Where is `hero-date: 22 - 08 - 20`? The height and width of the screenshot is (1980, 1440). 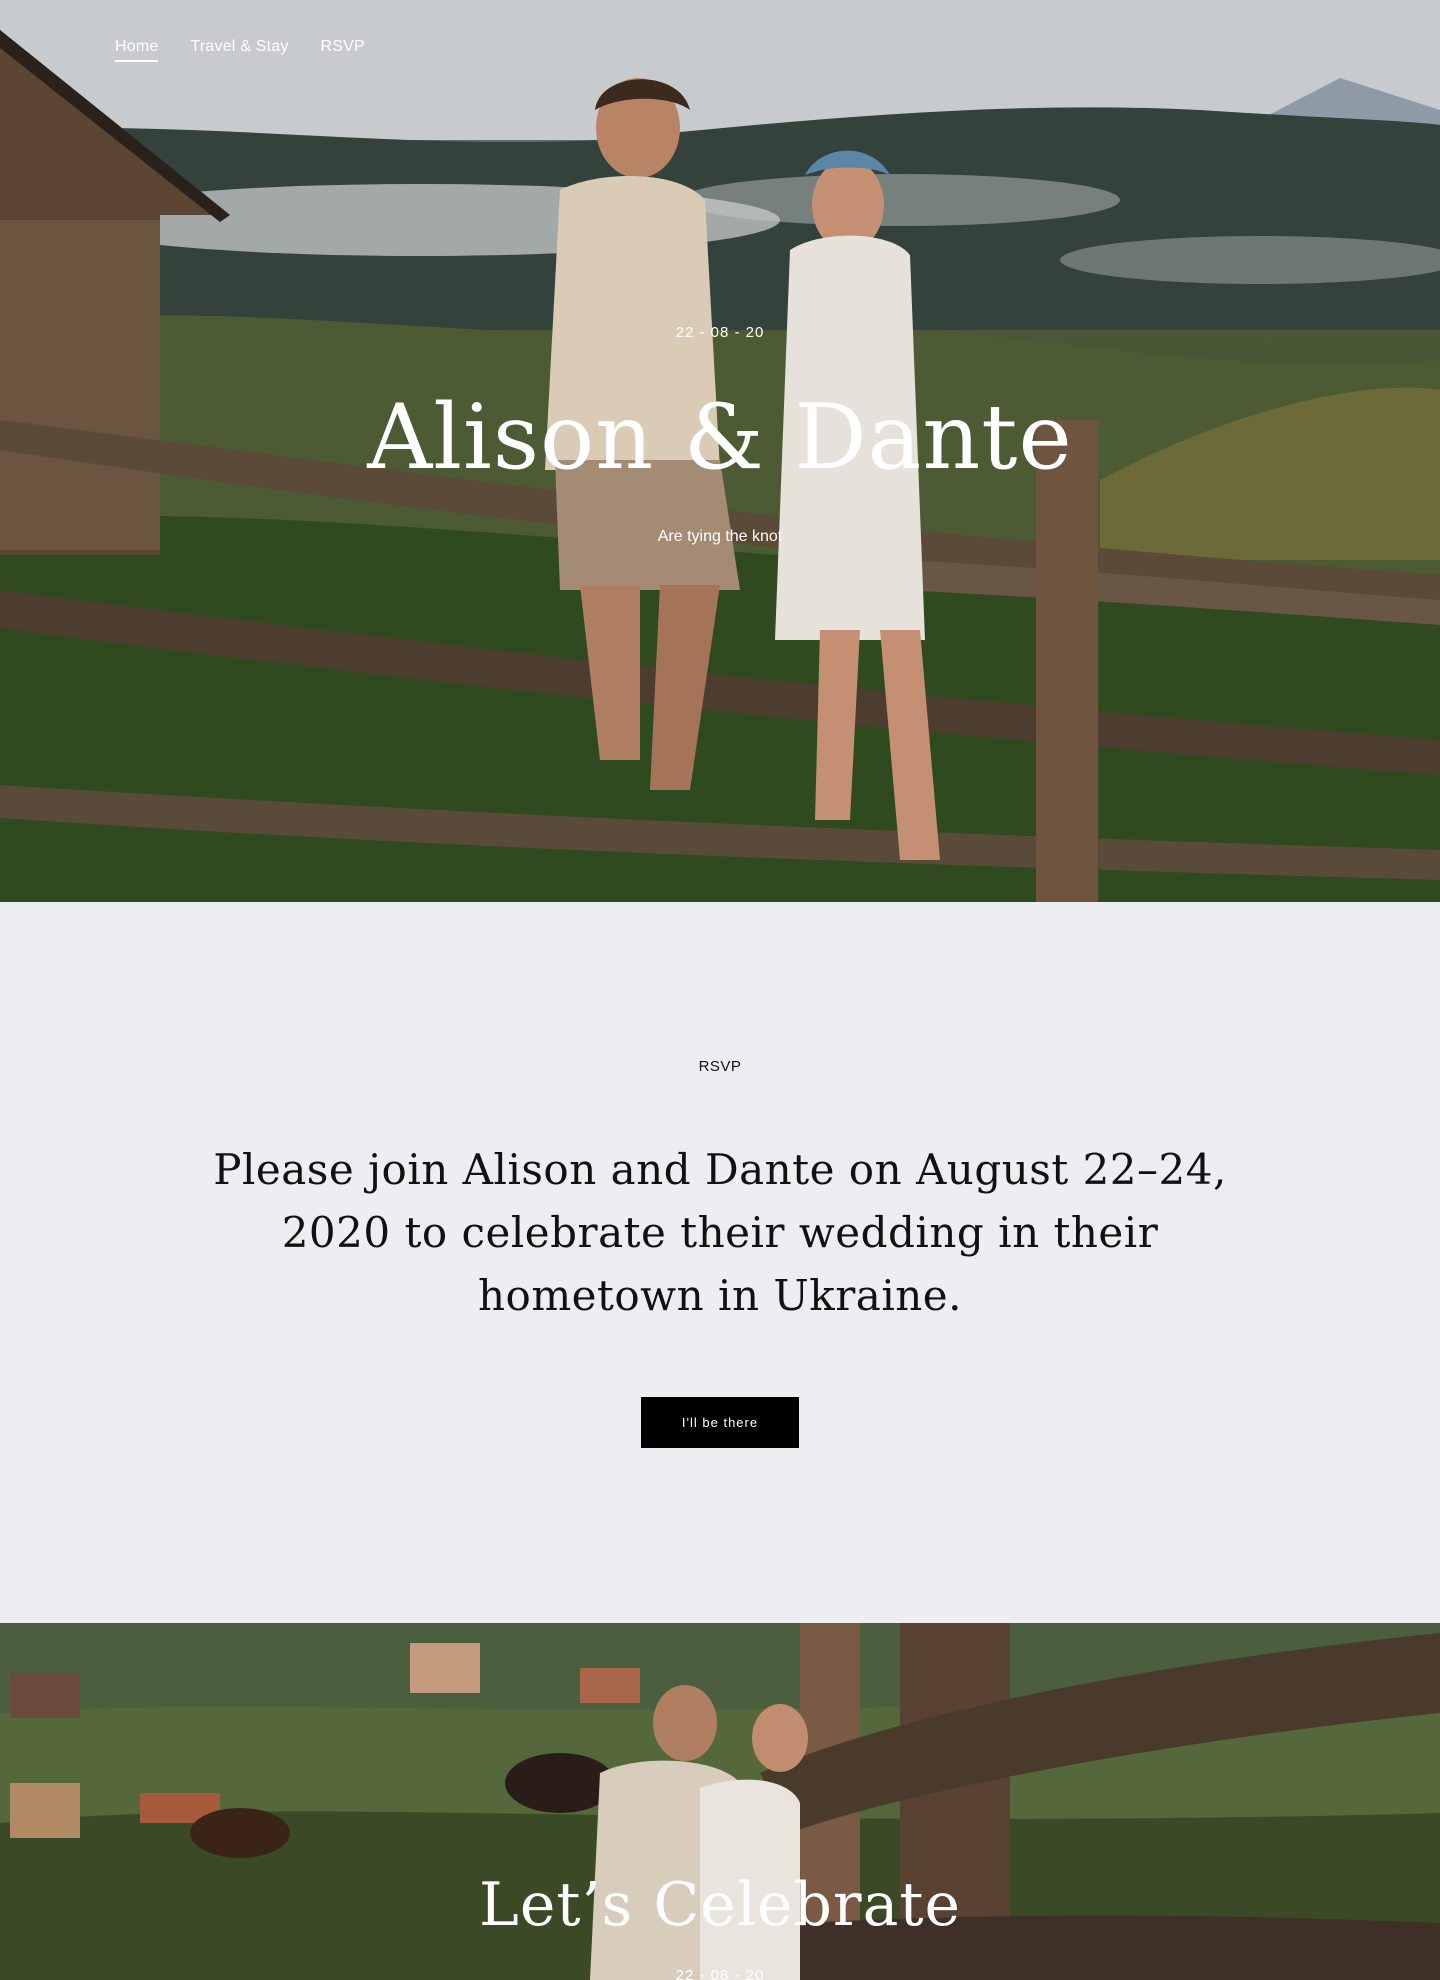 hero-date: 22 - 08 - 20 is located at coordinates (720, 332).